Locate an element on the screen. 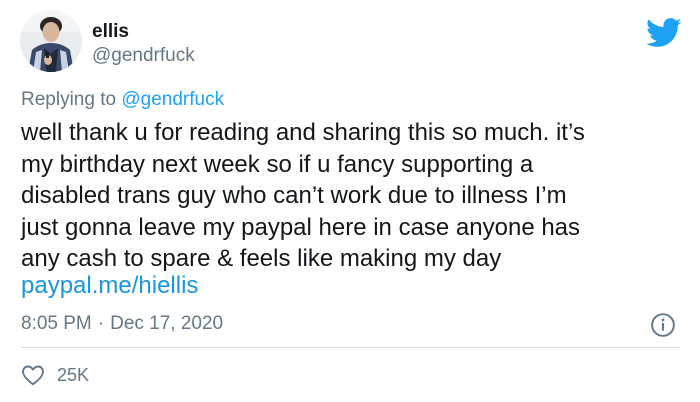 The image size is (700, 402). tweet-date: Dec 17, 2020 is located at coordinates (167, 323).